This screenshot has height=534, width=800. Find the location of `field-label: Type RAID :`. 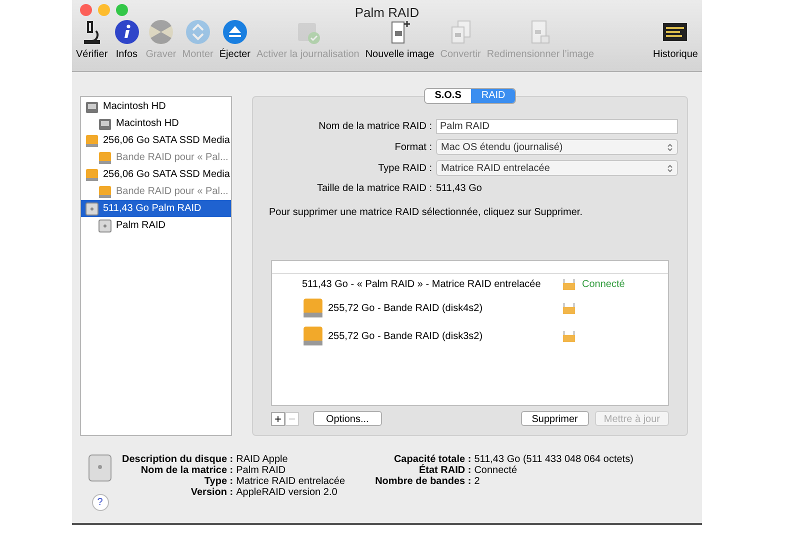

field-label: Type RAID : is located at coordinates (404, 169).